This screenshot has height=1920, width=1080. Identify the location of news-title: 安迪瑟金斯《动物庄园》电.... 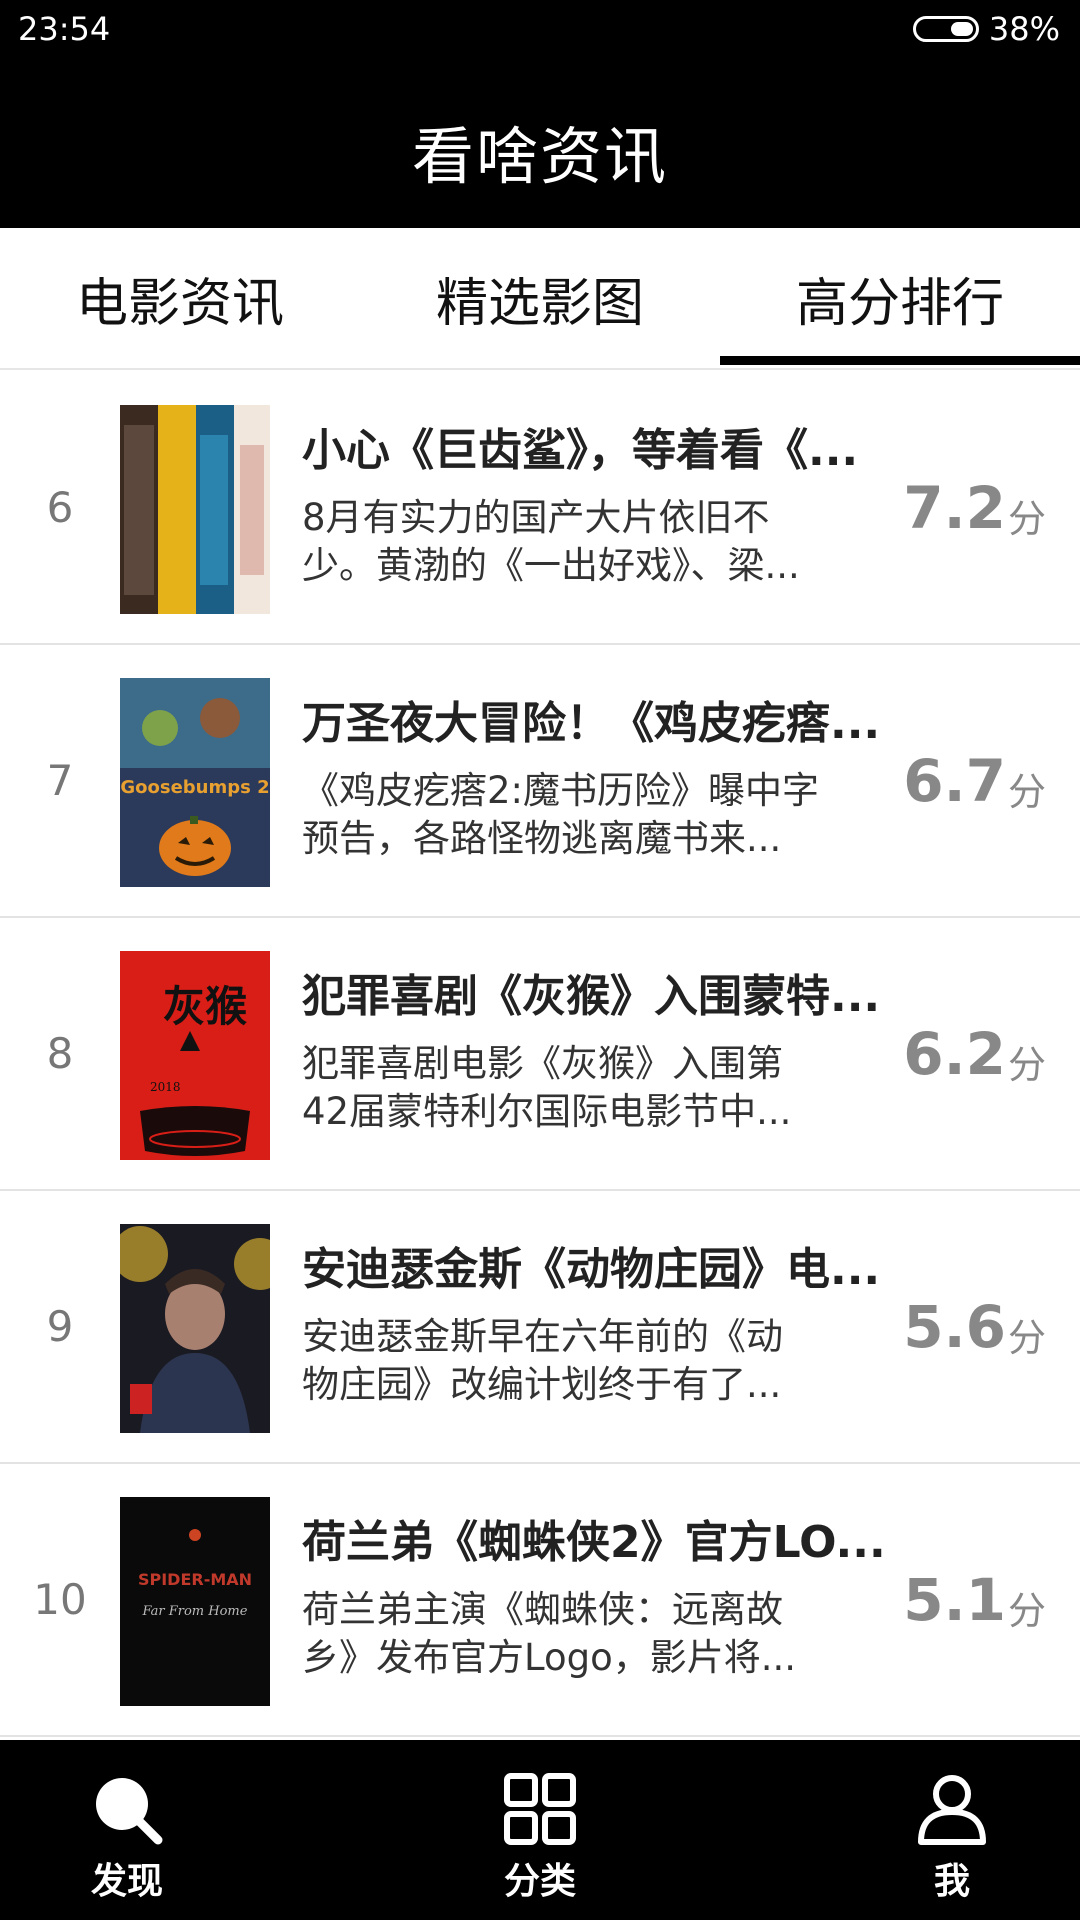
(591, 1269).